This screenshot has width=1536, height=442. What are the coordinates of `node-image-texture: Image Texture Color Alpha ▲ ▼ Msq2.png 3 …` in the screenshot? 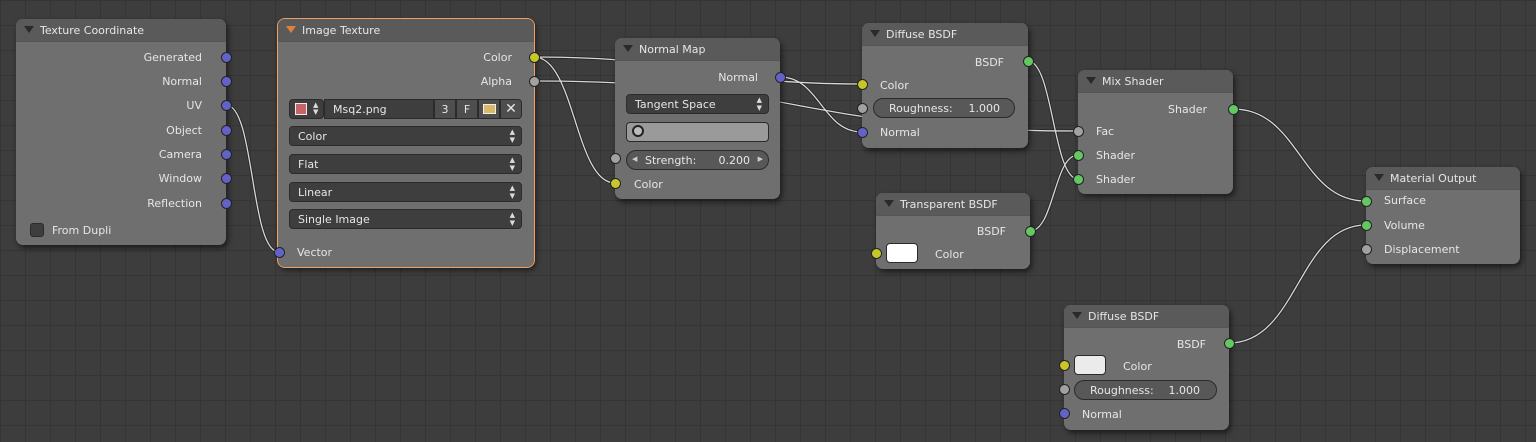 It's located at (406, 143).